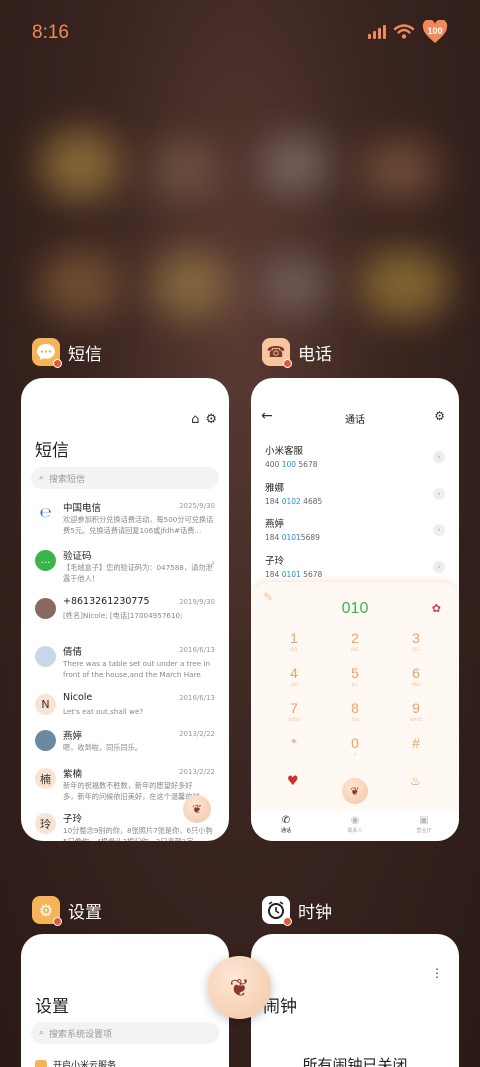  Describe the element at coordinates (45, 823) in the screenshot. I see `avatar: 玲` at that location.